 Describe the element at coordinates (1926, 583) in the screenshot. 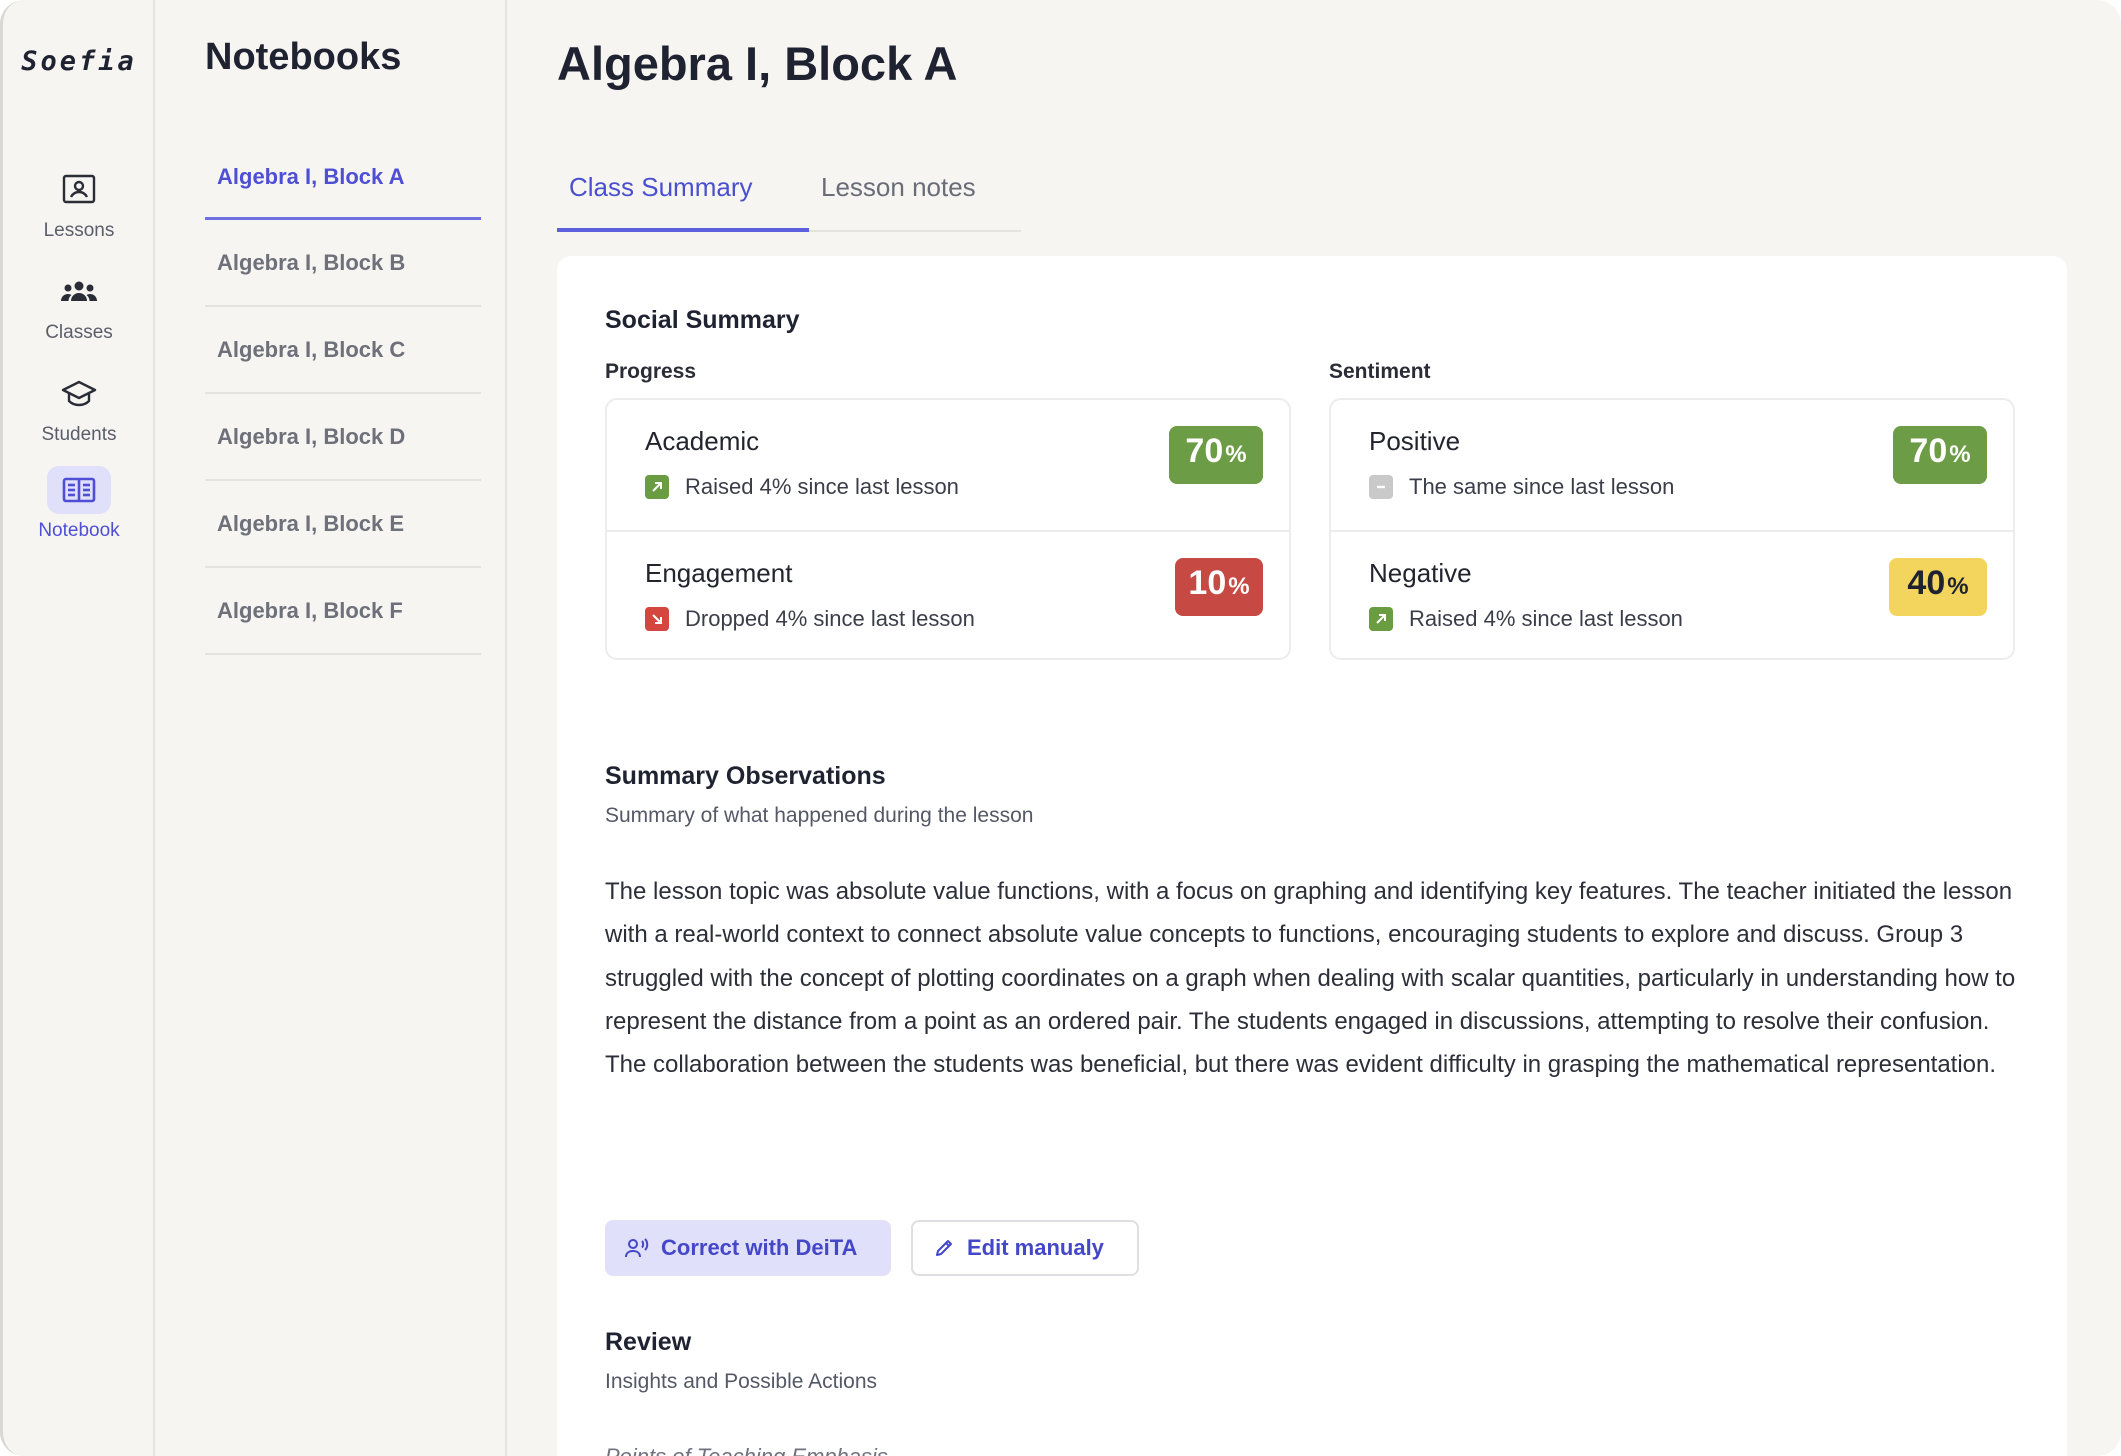

I see `percent-value: 40` at that location.